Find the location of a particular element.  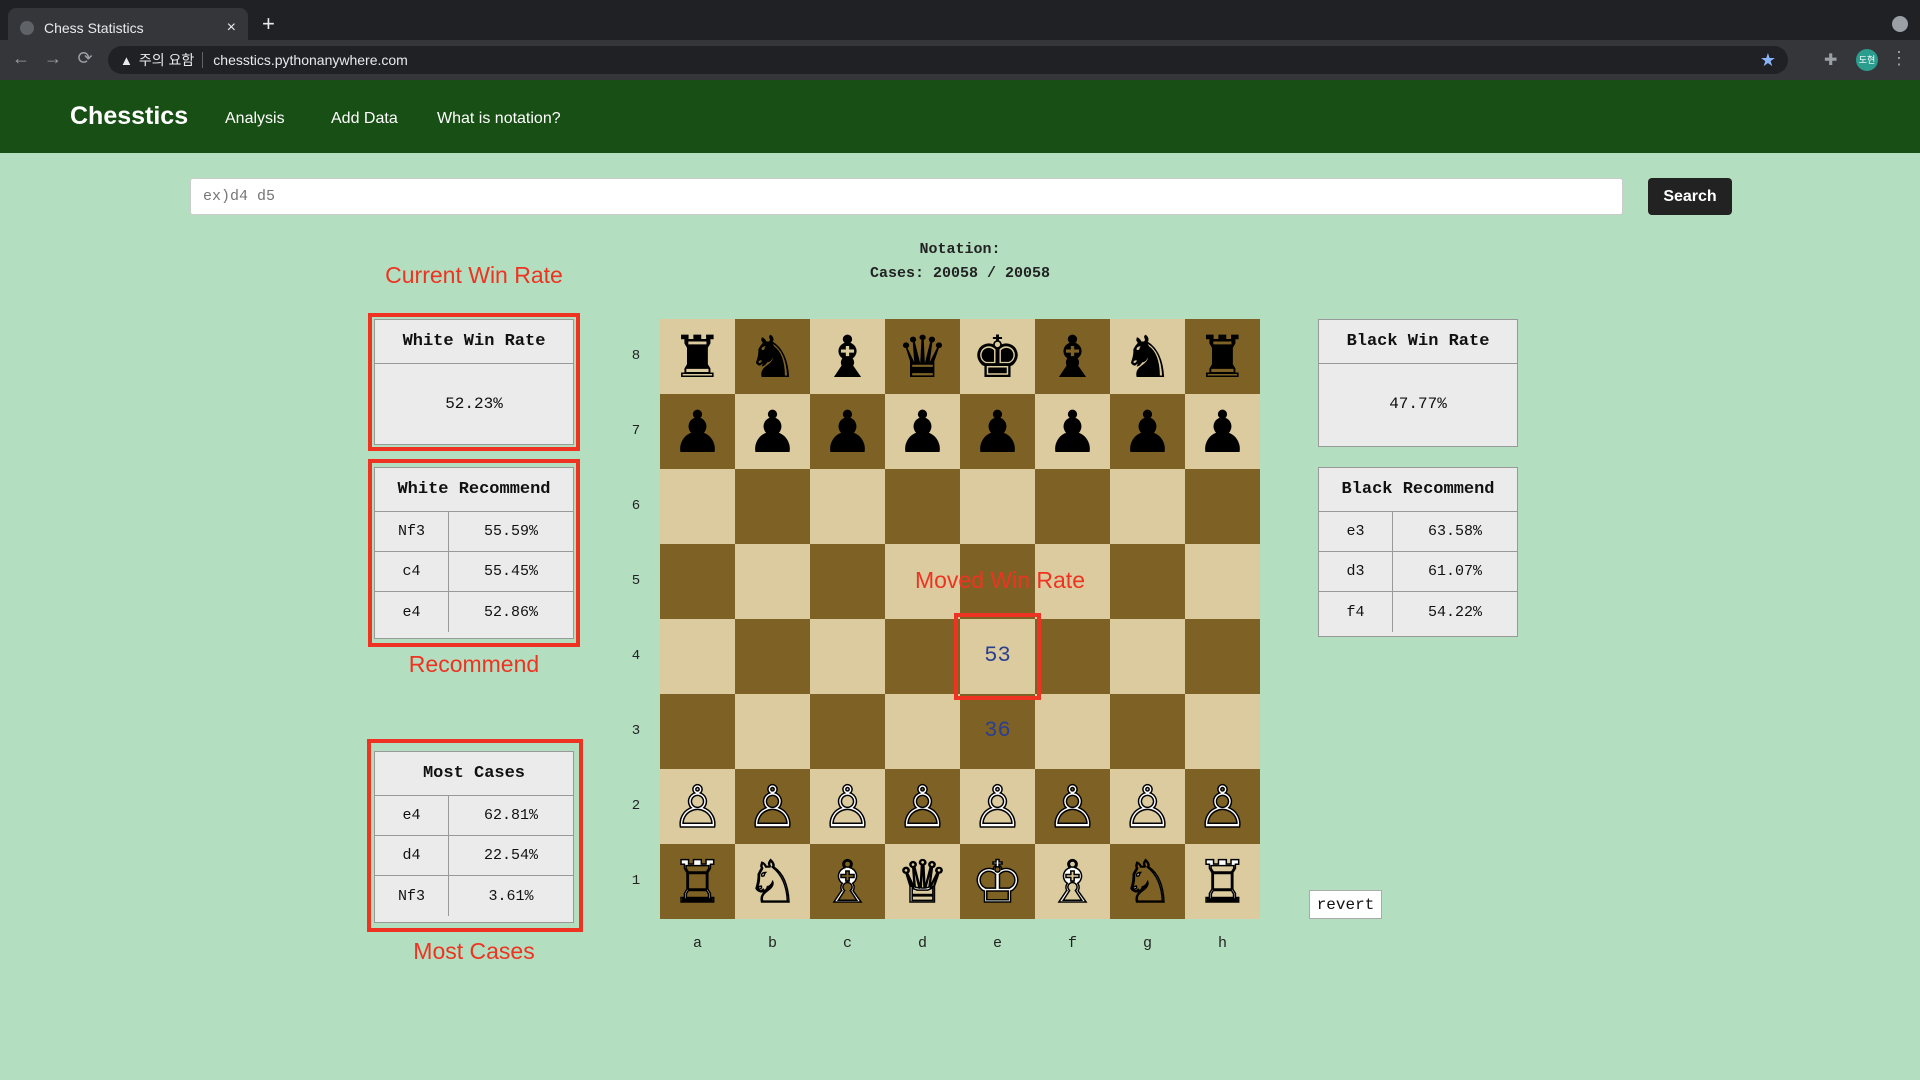

chess-piece: ♚ is located at coordinates (998, 357).